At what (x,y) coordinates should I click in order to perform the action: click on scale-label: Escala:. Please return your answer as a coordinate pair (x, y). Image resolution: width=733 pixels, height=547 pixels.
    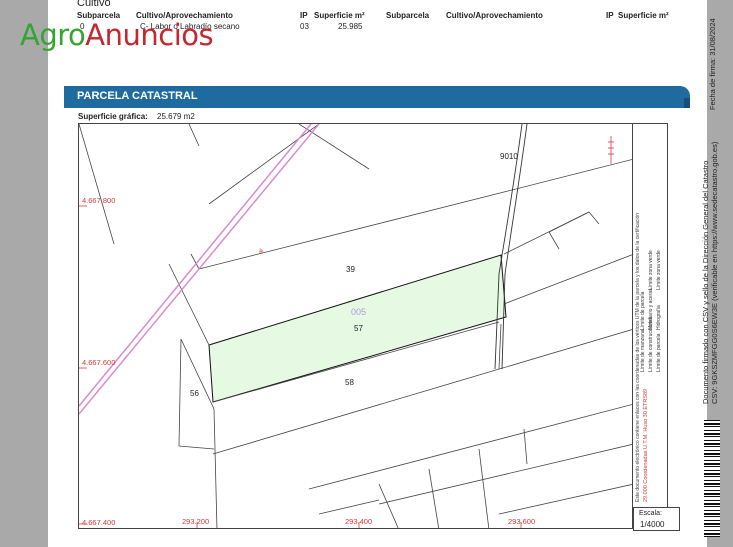
    Looking at the image, I should click on (650, 513).